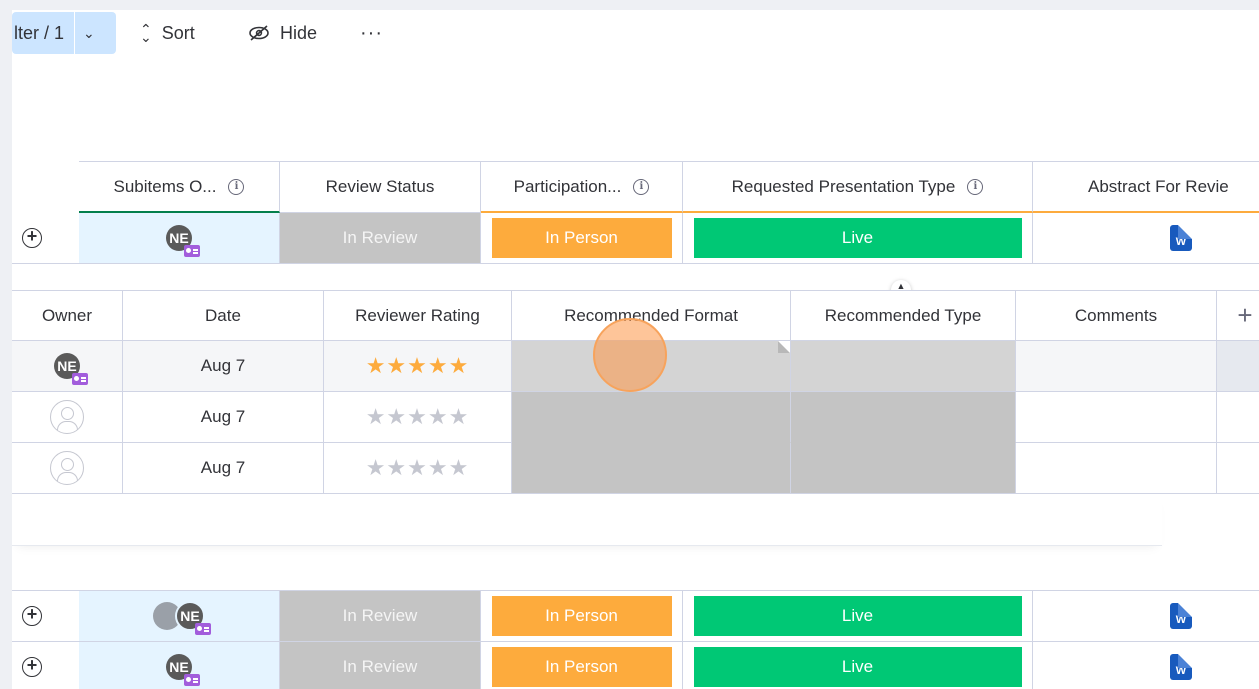 The height and width of the screenshot is (689, 1259). What do you see at coordinates (89, 33) in the screenshot?
I see `chevron-down-icon: ⌄` at bounding box center [89, 33].